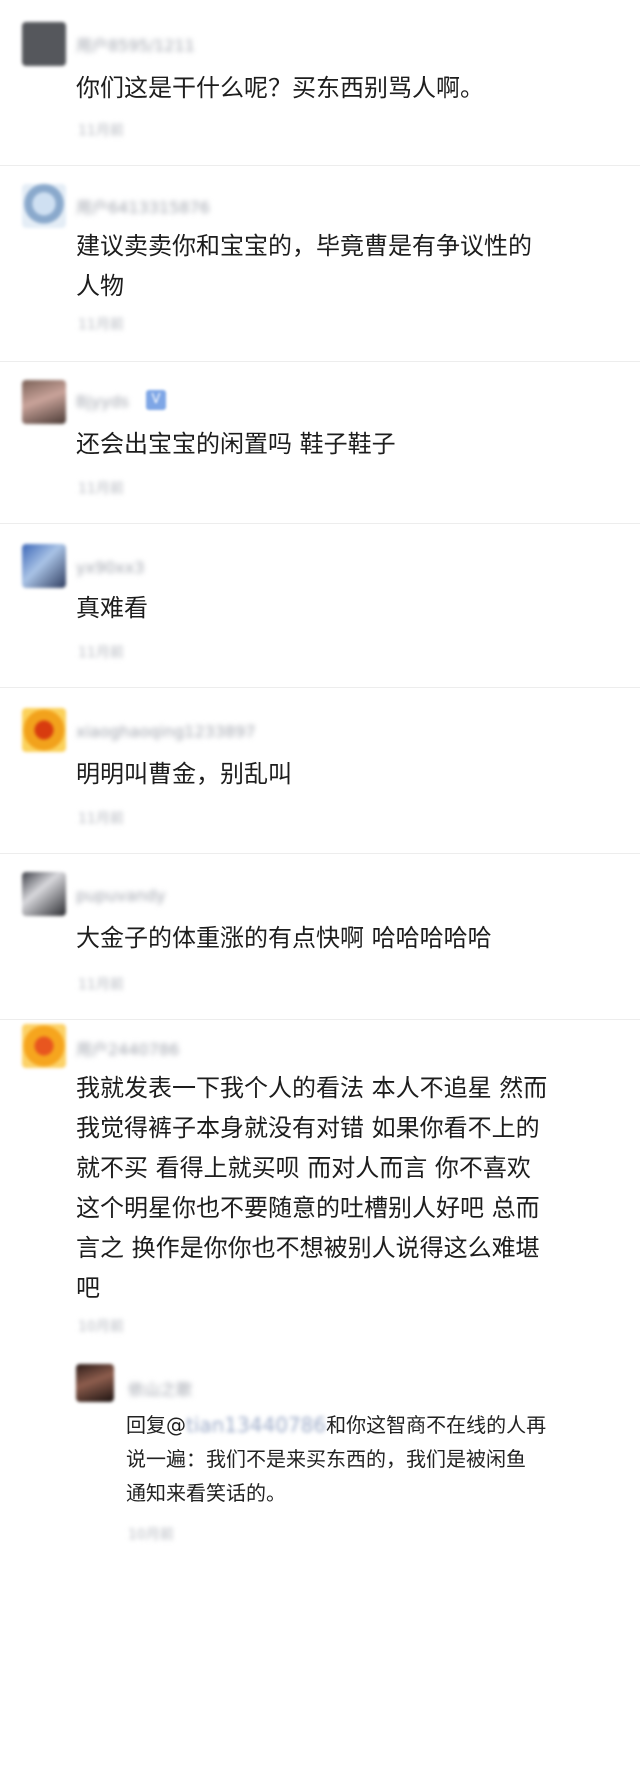 The image size is (640, 1767). Describe the element at coordinates (110, 567) in the screenshot. I see `username: yx90xx3` at that location.